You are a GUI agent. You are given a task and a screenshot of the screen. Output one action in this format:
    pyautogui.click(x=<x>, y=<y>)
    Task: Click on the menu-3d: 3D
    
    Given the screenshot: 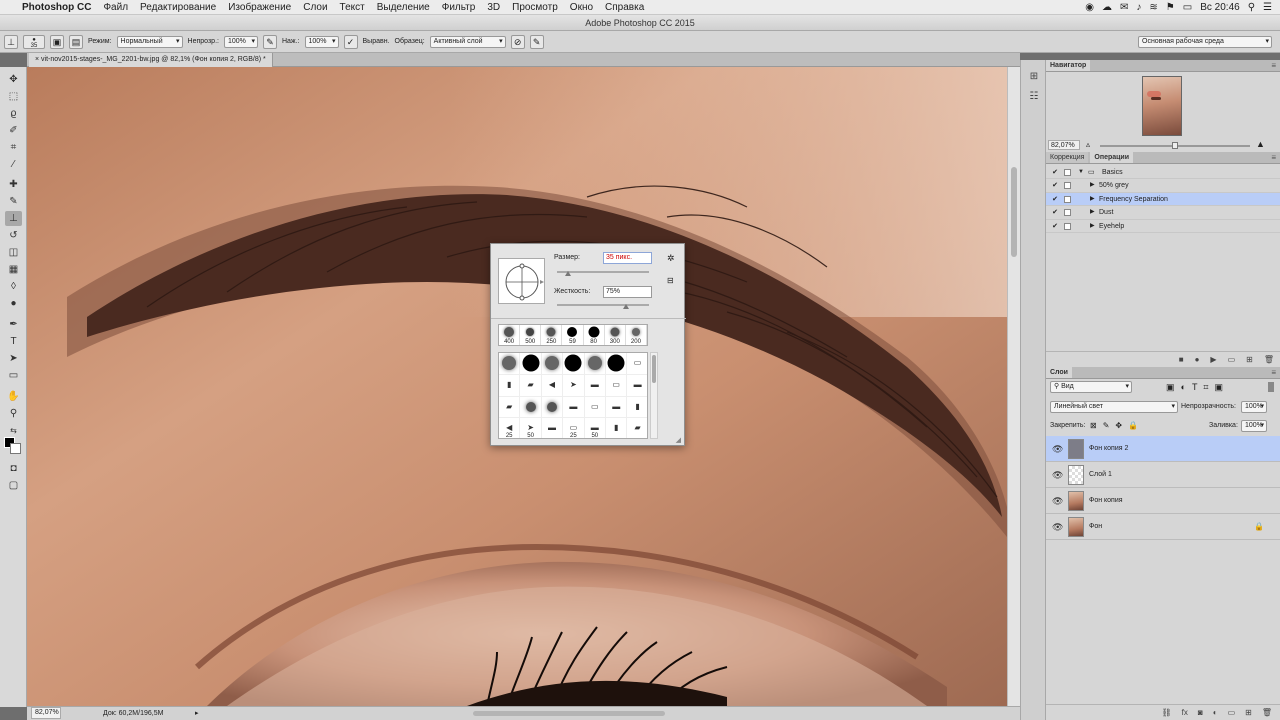 What is the action you would take?
    pyautogui.click(x=493, y=7)
    